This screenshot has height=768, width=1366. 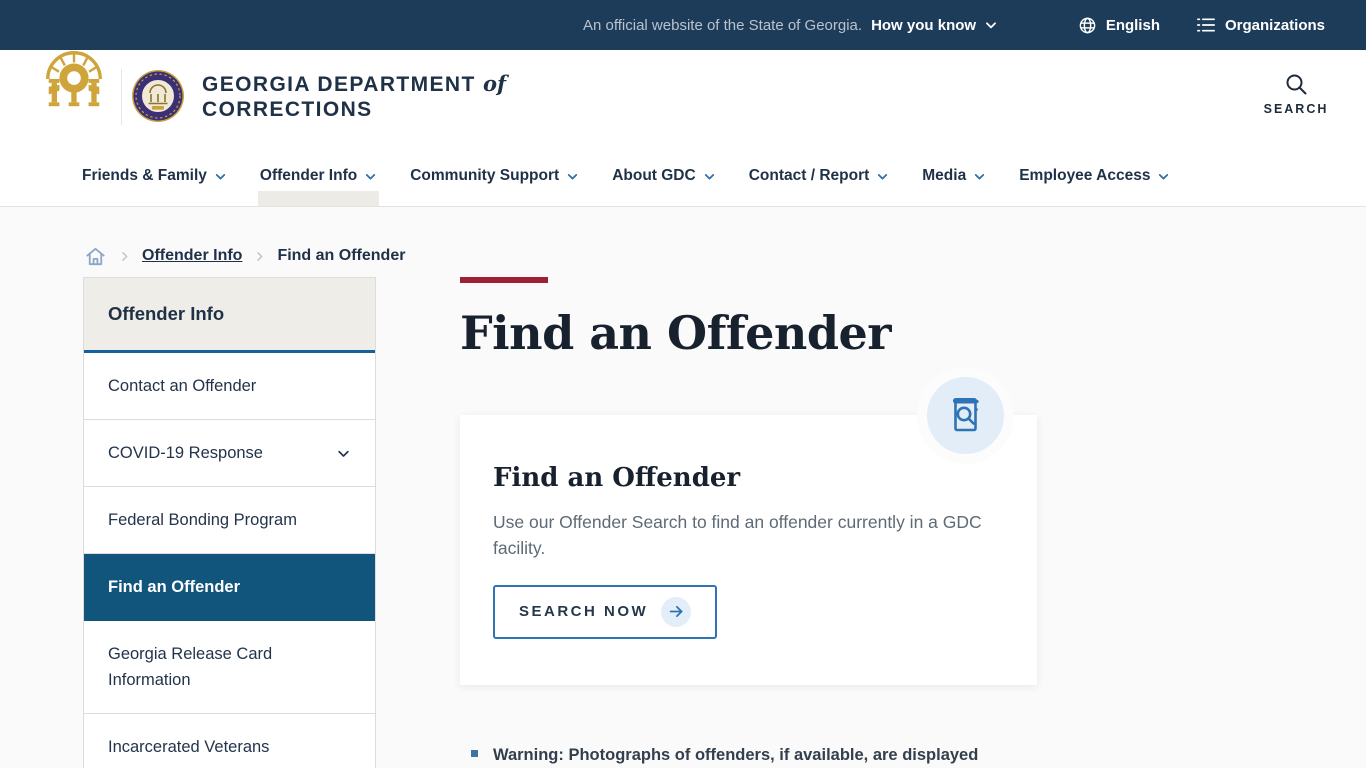 What do you see at coordinates (182, 386) in the screenshot?
I see `sidebar-item-label: Contact an Offender` at bounding box center [182, 386].